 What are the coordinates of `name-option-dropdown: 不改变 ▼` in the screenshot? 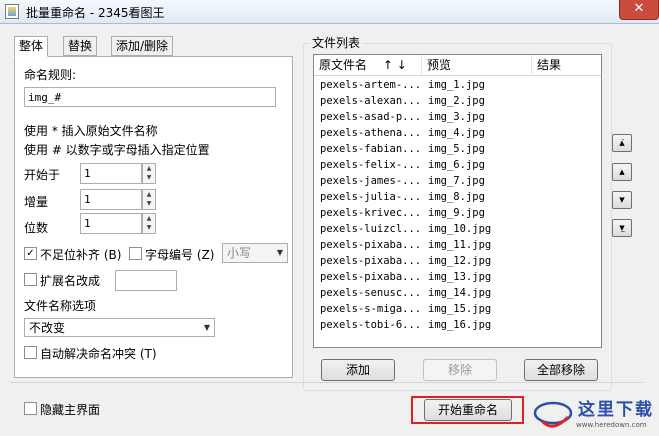 It's located at (119, 327).